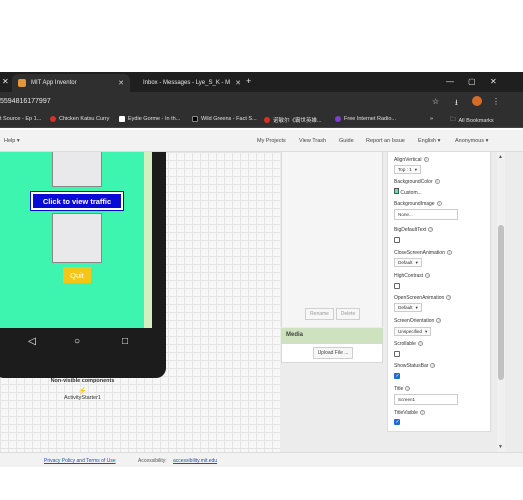 The height and width of the screenshot is (500, 523). Describe the element at coordinates (411, 366) in the screenshot. I see `prop-label: ShowStatusBar` at that location.